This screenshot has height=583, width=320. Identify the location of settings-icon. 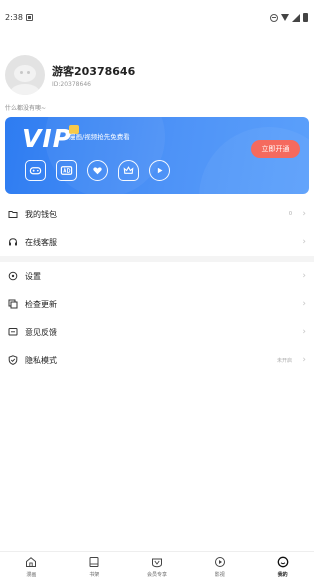
(13, 276).